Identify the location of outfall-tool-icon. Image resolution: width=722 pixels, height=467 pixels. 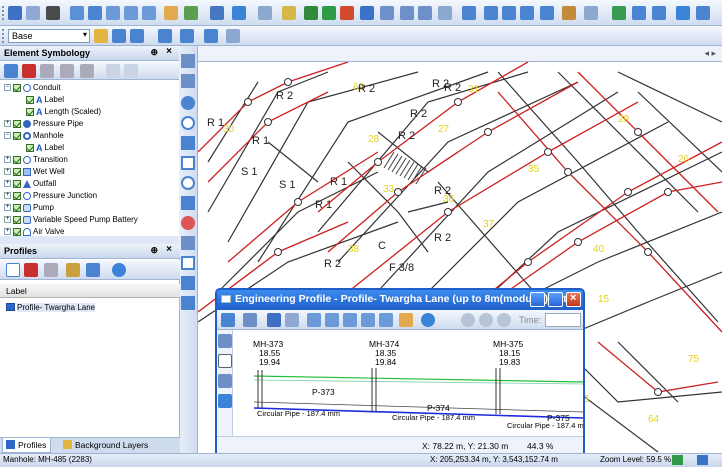
(188, 163).